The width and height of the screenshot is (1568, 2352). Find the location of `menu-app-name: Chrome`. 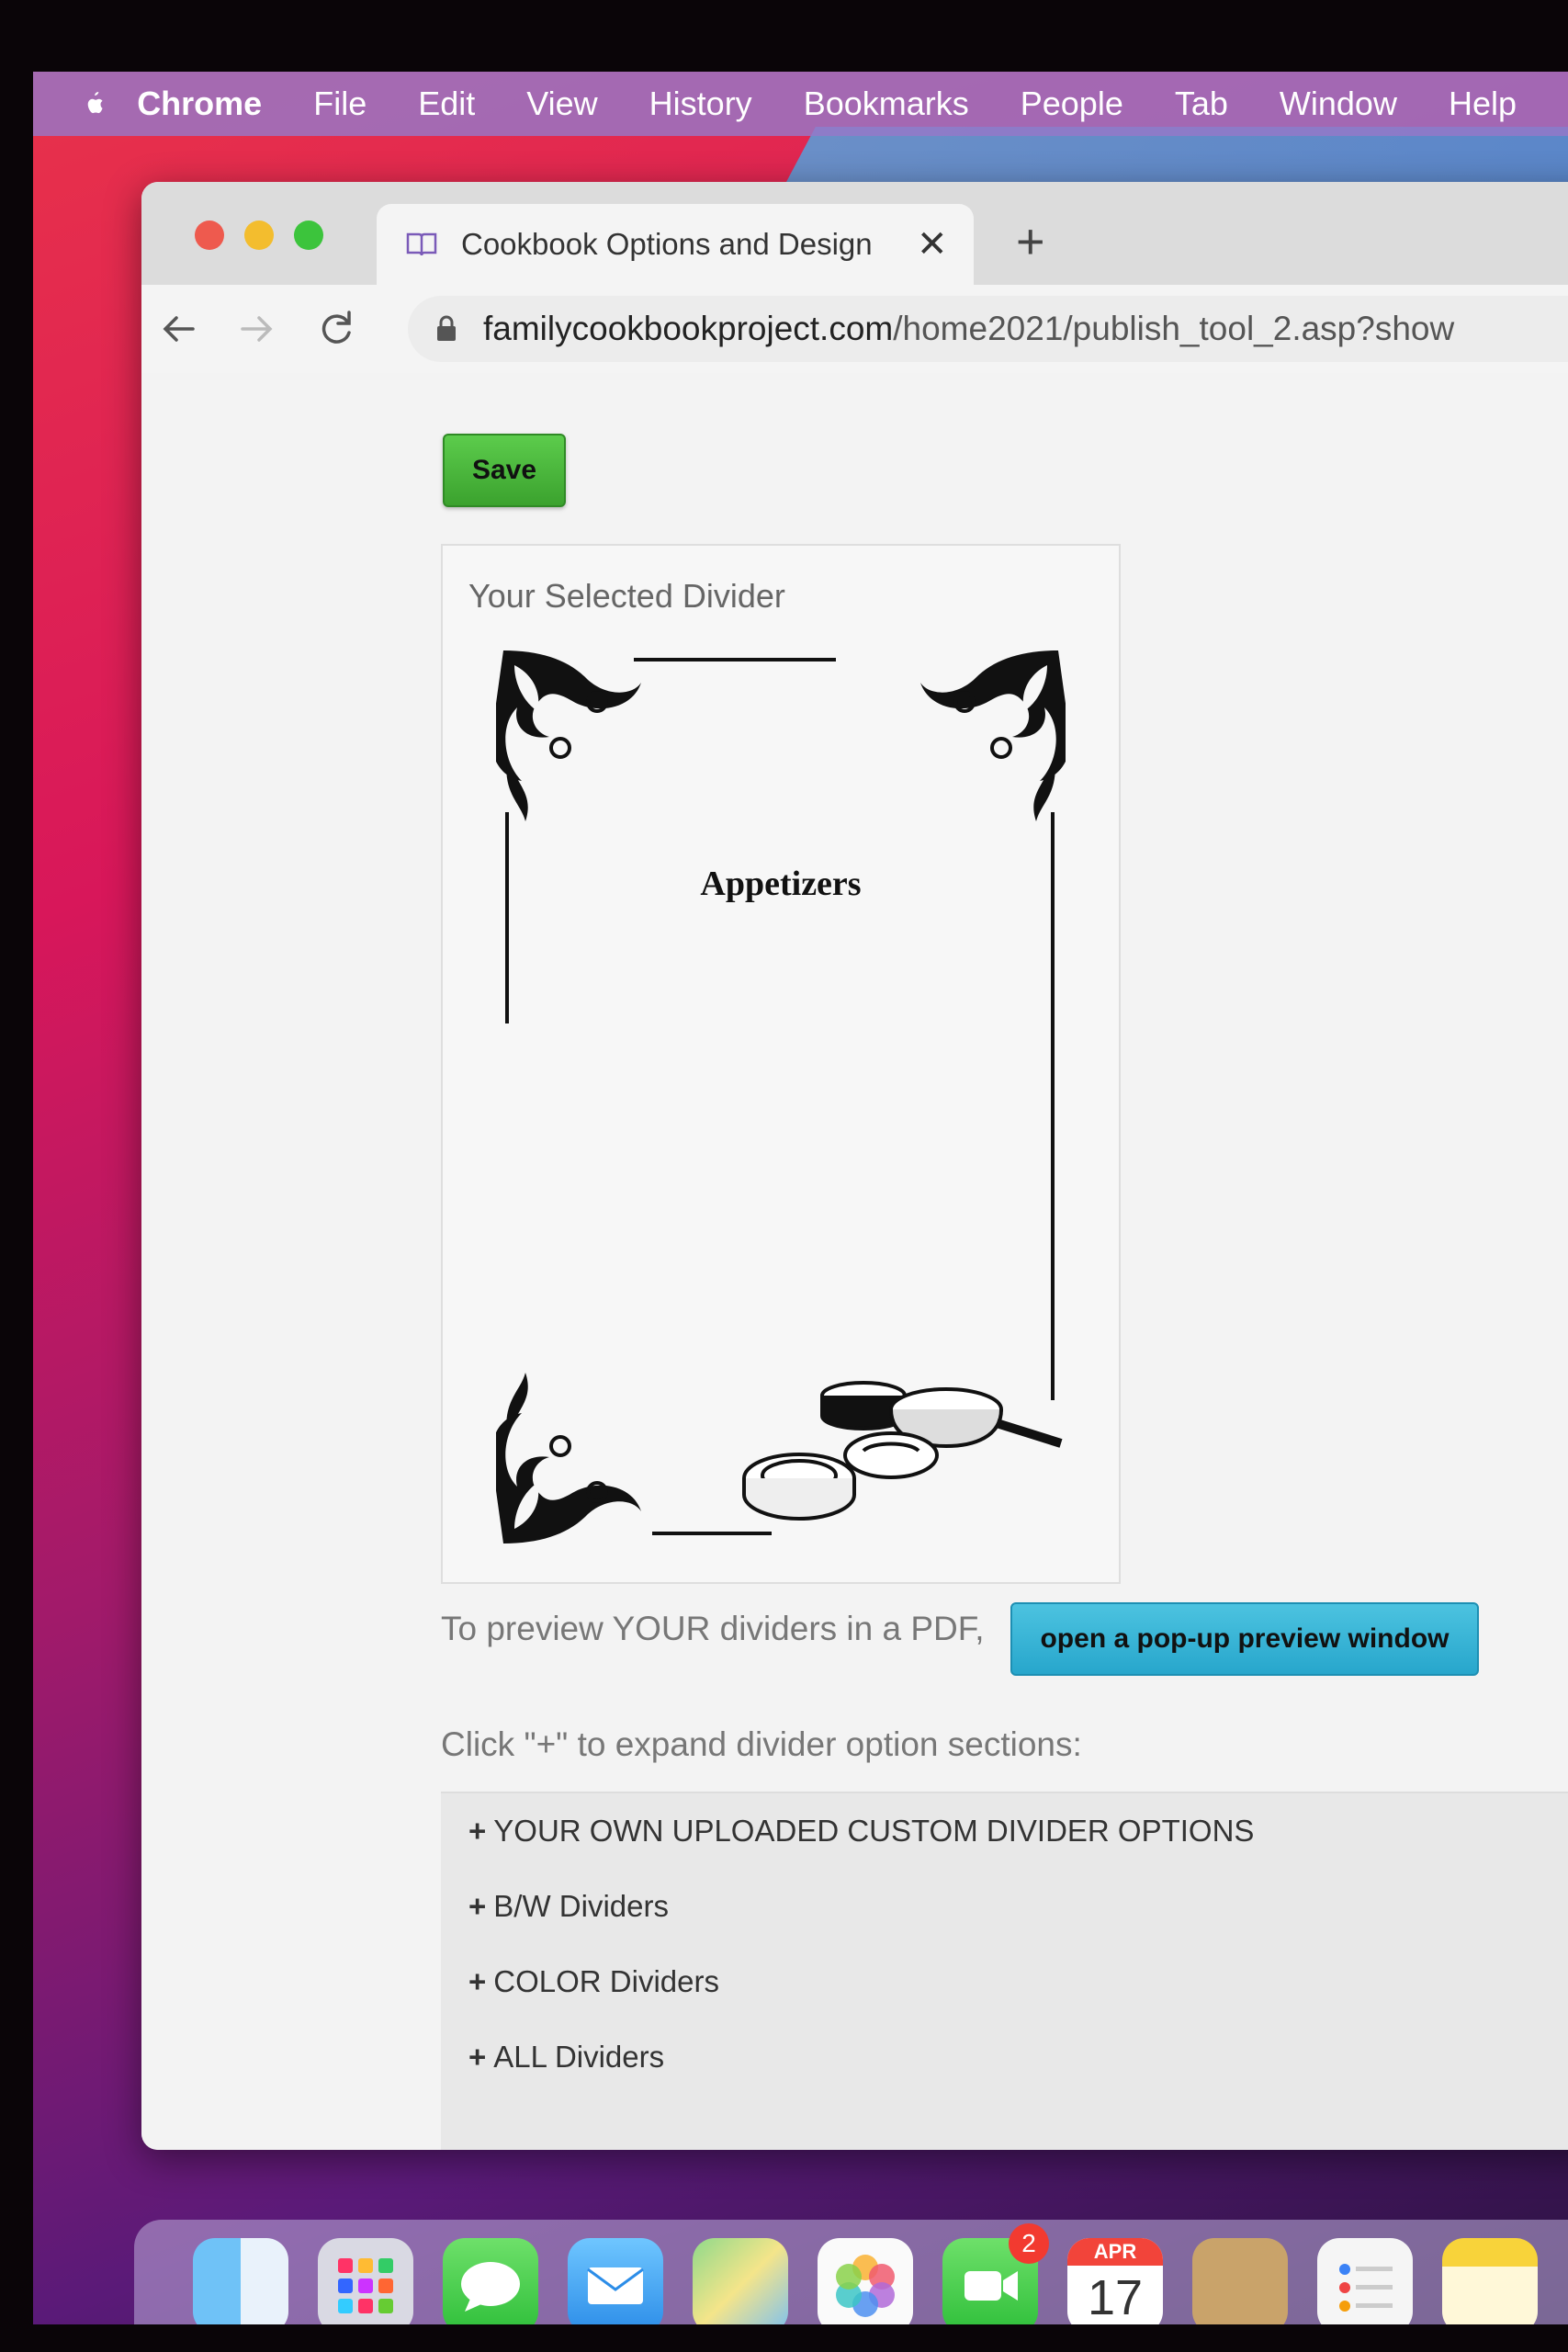

menu-app-name: Chrome is located at coordinates (199, 104).